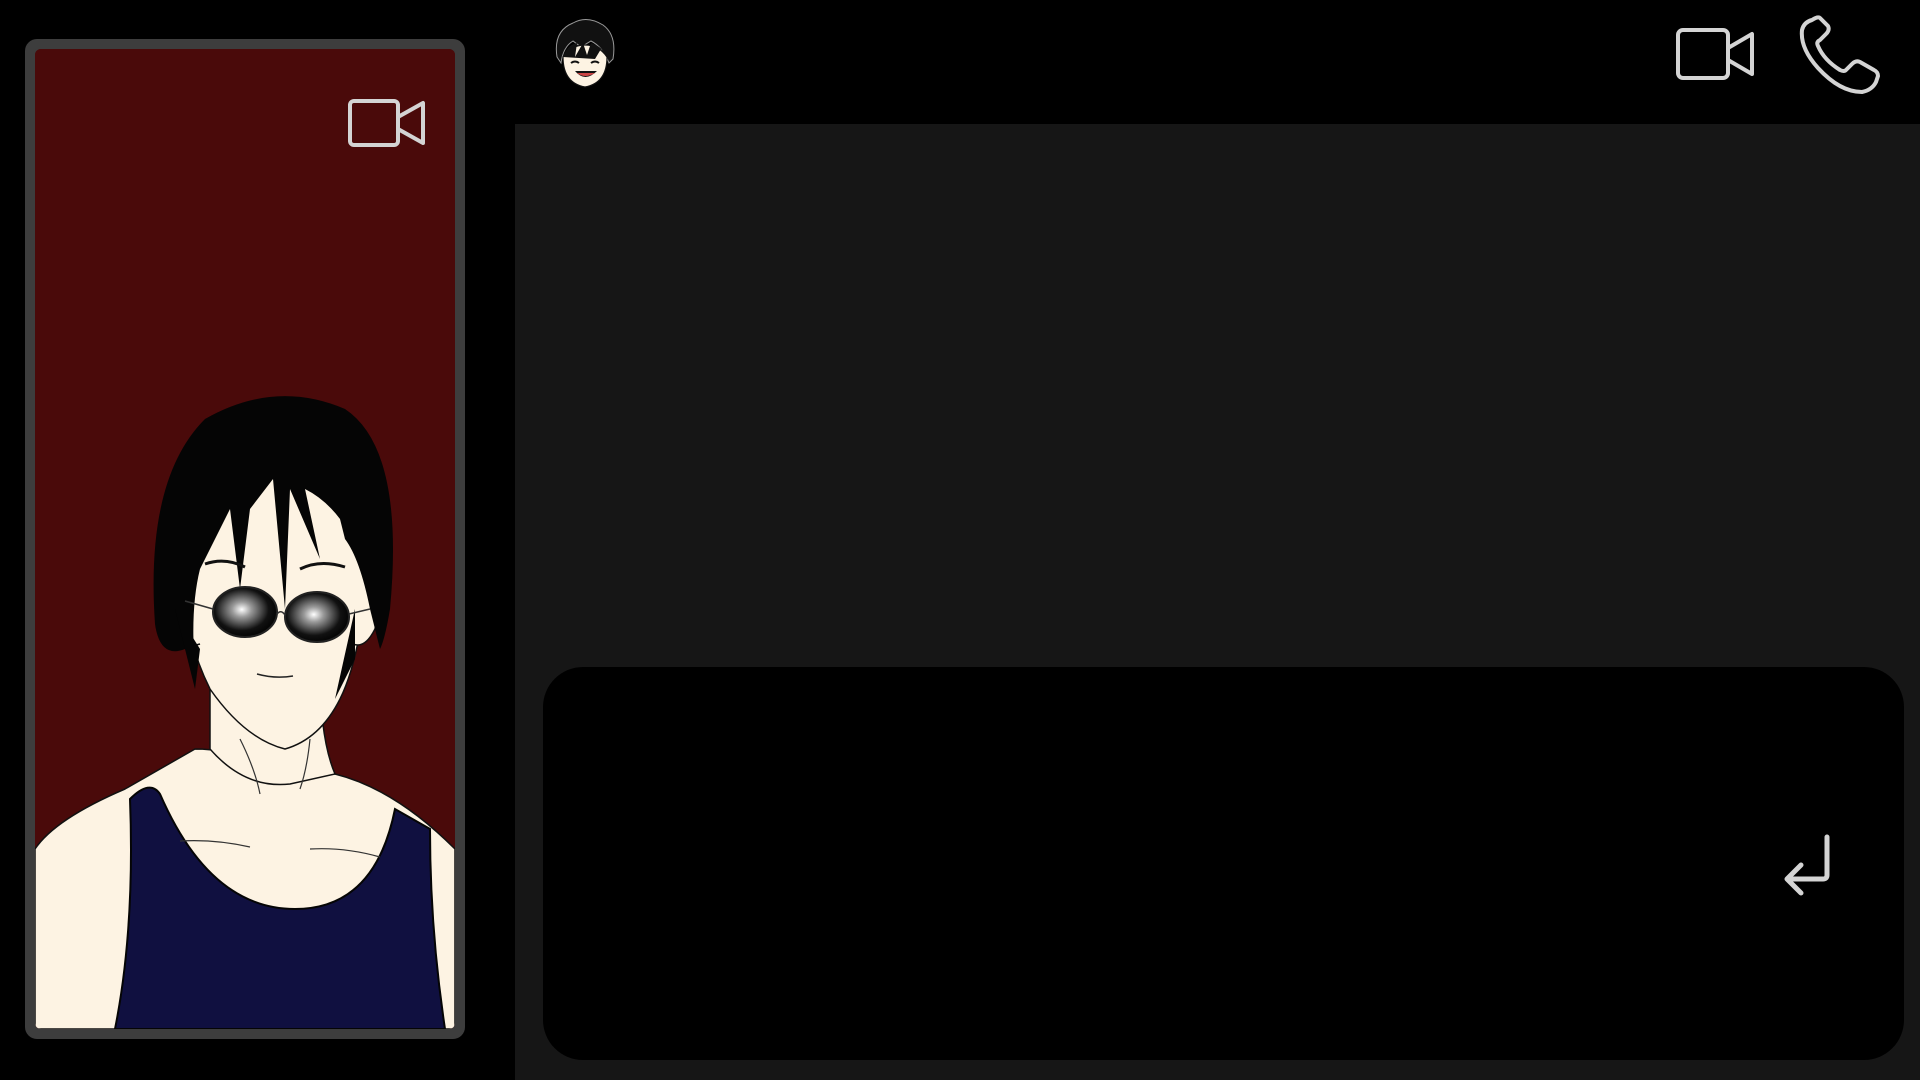 The image size is (1920, 1080). I want to click on contact-avatar, so click(584, 54).